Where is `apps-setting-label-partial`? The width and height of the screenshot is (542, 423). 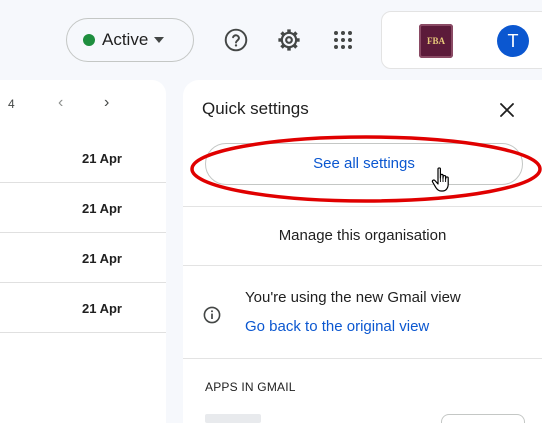
apps-setting-label-partial is located at coordinates (233, 418).